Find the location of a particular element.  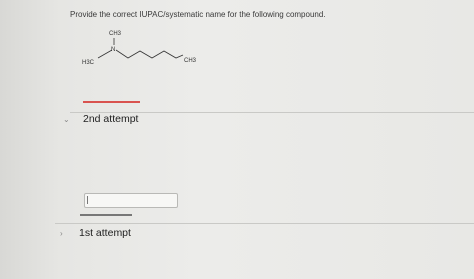

left-methyl-label: H3C is located at coordinates (88, 63).